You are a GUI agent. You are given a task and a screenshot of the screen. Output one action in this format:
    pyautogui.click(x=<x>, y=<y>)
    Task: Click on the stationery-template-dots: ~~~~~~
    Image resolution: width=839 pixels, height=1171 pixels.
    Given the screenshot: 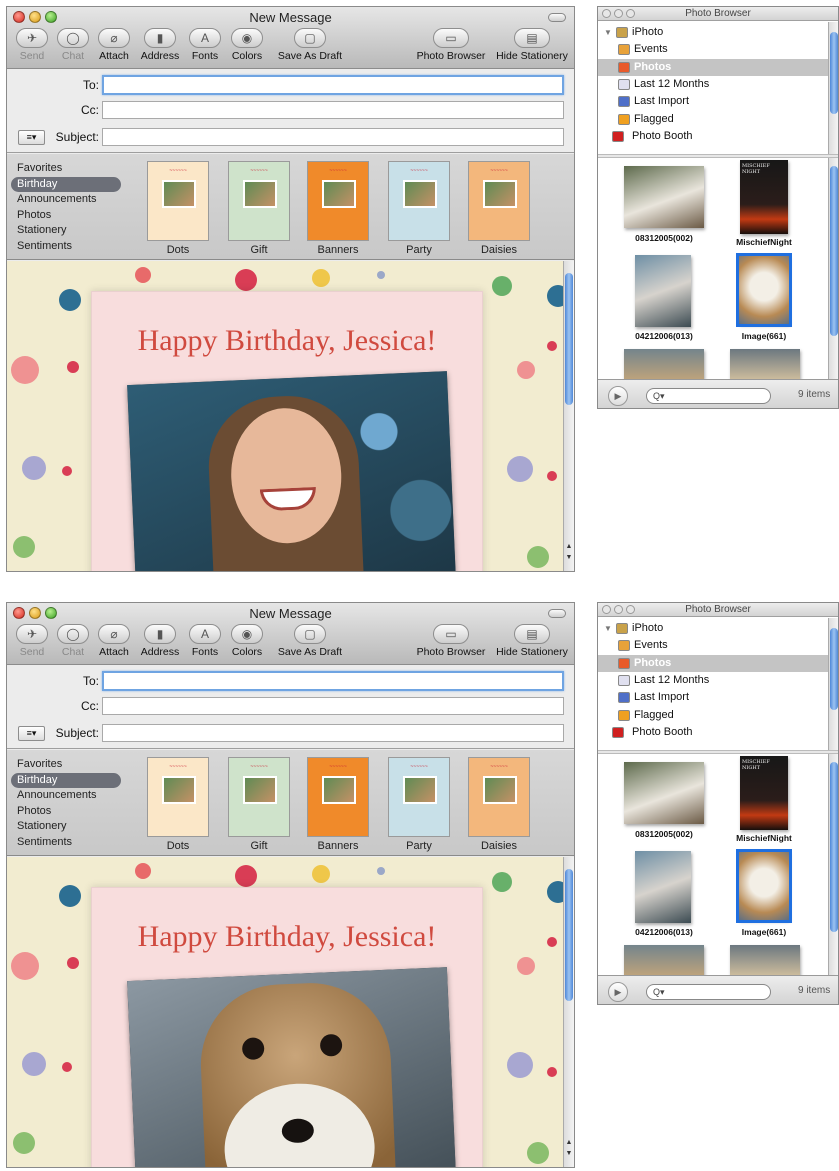 What is the action you would take?
    pyautogui.click(x=178, y=797)
    